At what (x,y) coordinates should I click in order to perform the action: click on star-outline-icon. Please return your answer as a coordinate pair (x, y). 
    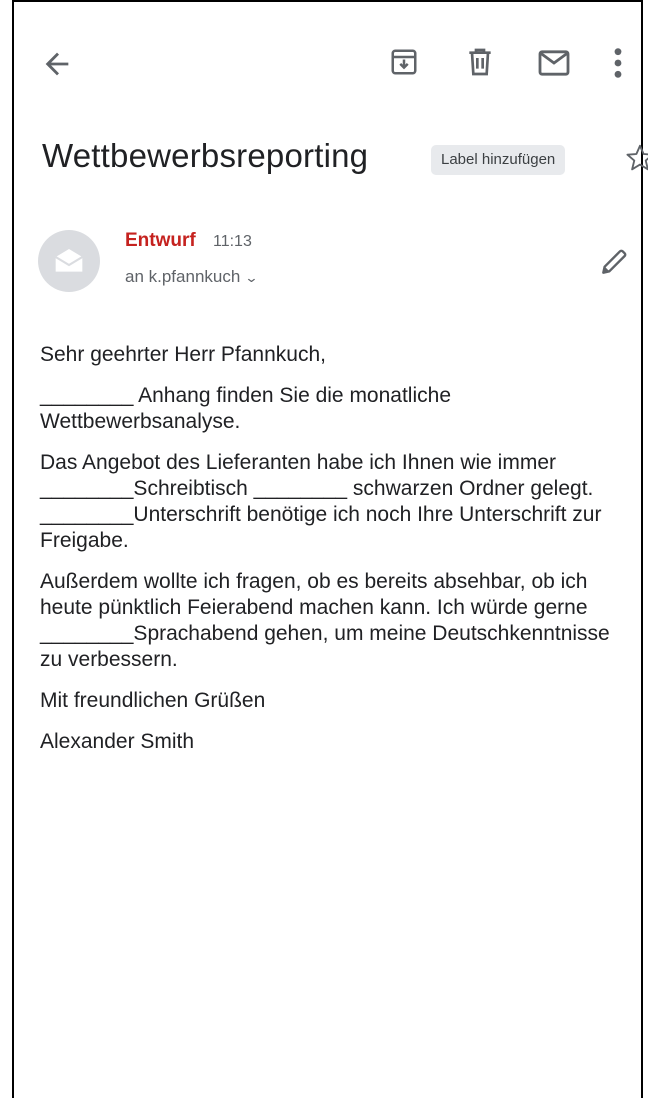
    Looking at the image, I should click on (636, 158).